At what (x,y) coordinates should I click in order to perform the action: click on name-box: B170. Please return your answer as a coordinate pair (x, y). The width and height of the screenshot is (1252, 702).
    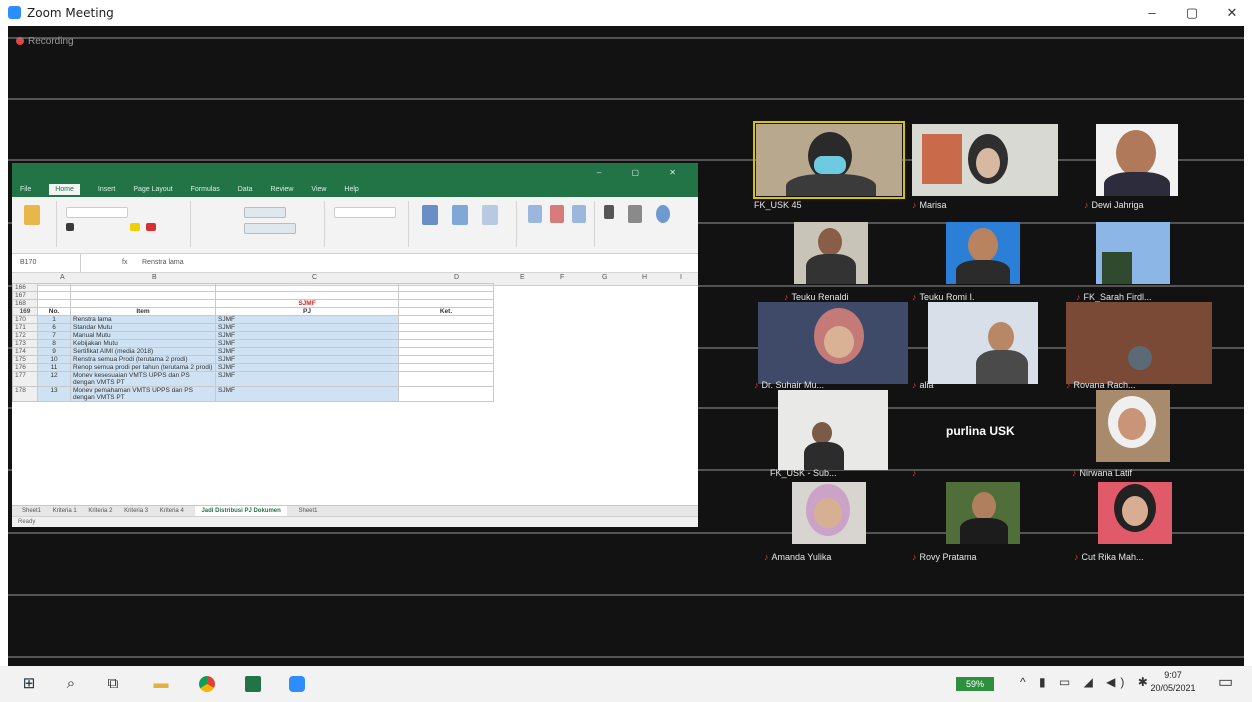
    Looking at the image, I should click on (48, 263).